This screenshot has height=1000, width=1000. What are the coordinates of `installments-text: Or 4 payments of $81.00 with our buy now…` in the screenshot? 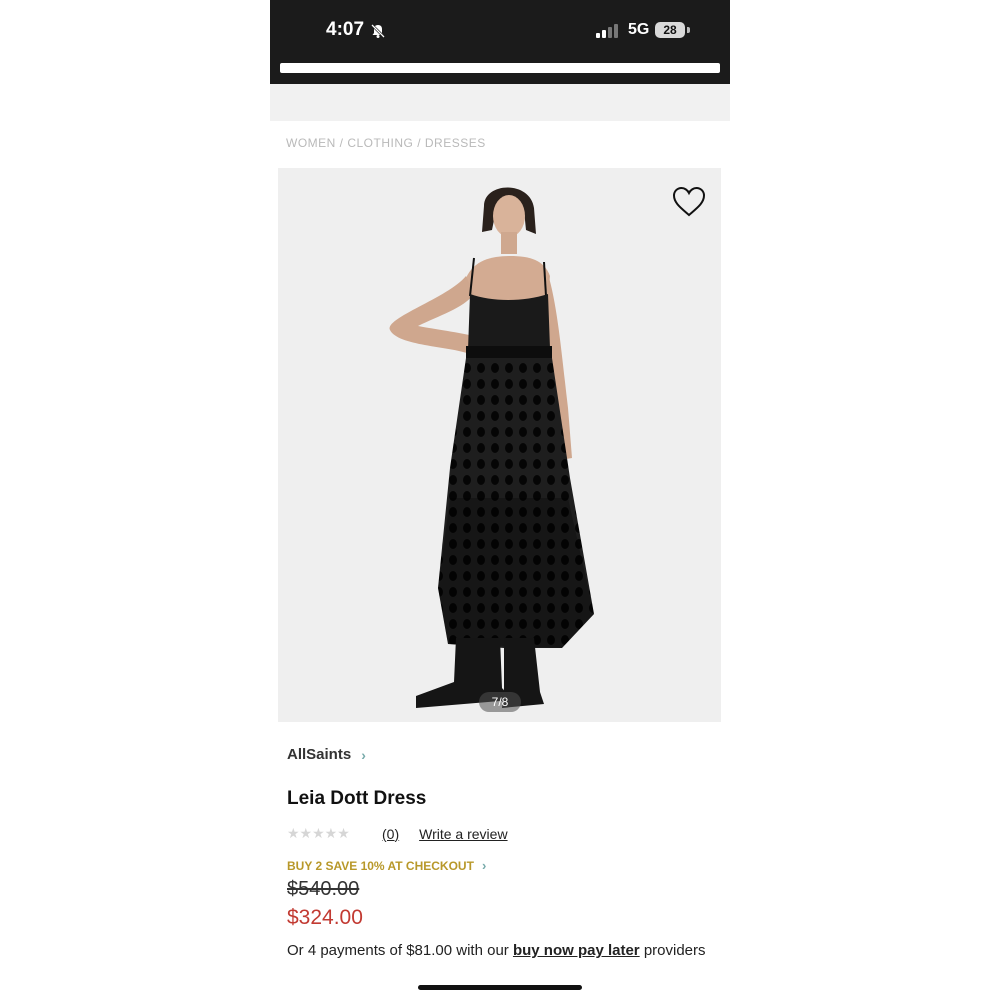 It's located at (497, 951).